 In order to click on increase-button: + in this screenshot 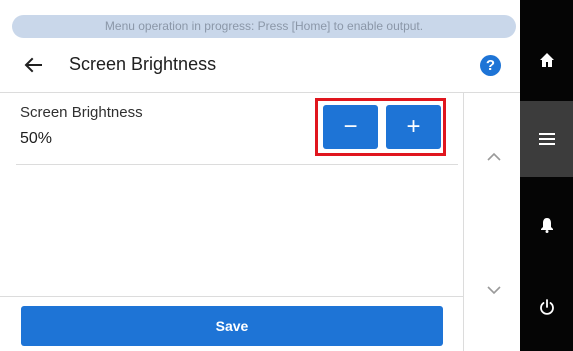, I will do `click(413, 127)`.